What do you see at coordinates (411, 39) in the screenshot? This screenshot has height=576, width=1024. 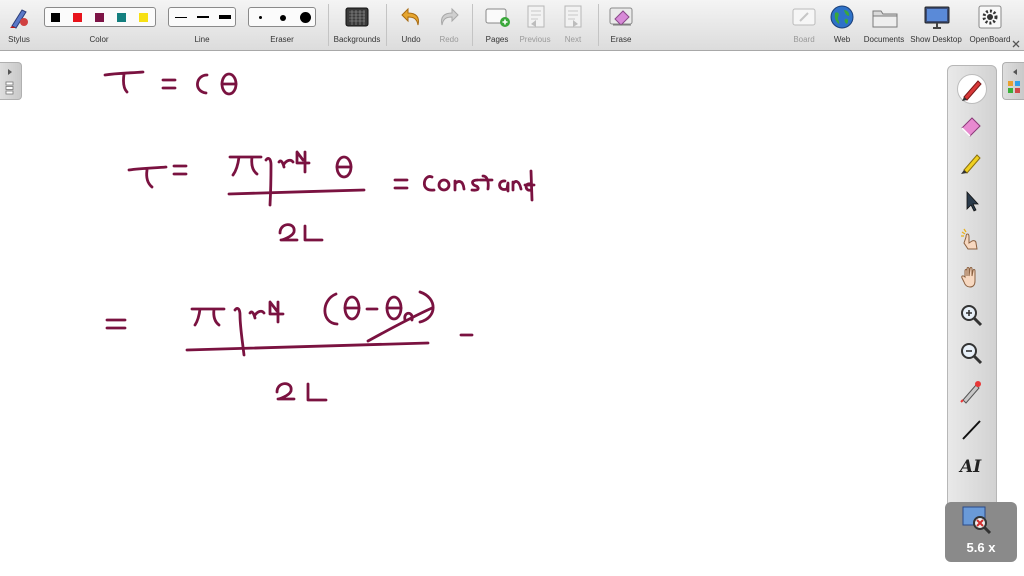 I see `undo-label: Undo` at bounding box center [411, 39].